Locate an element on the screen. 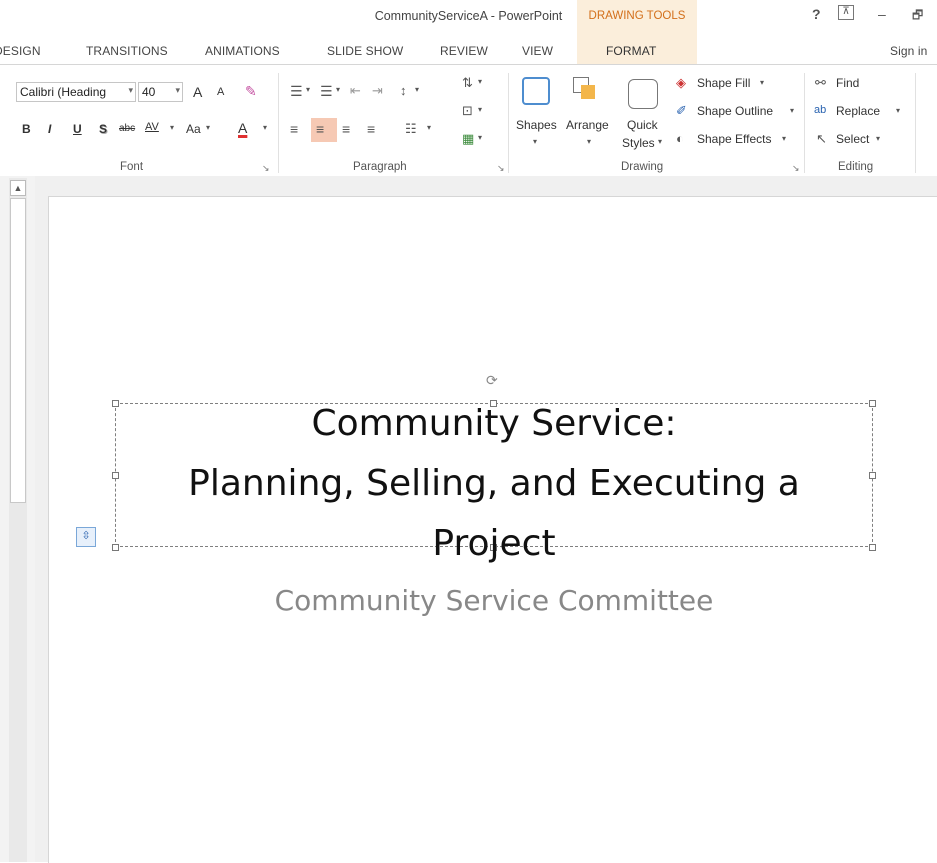  bullets-icon: ☰ is located at coordinates (296, 91).